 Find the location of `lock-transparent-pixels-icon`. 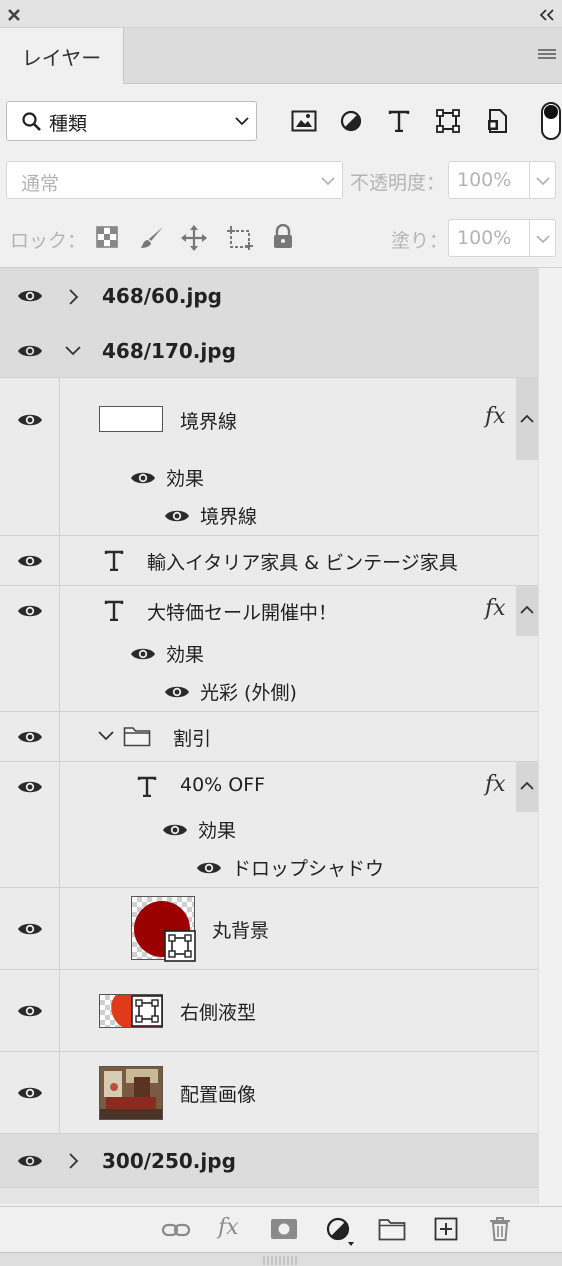

lock-transparent-pixels-icon is located at coordinates (107, 237).